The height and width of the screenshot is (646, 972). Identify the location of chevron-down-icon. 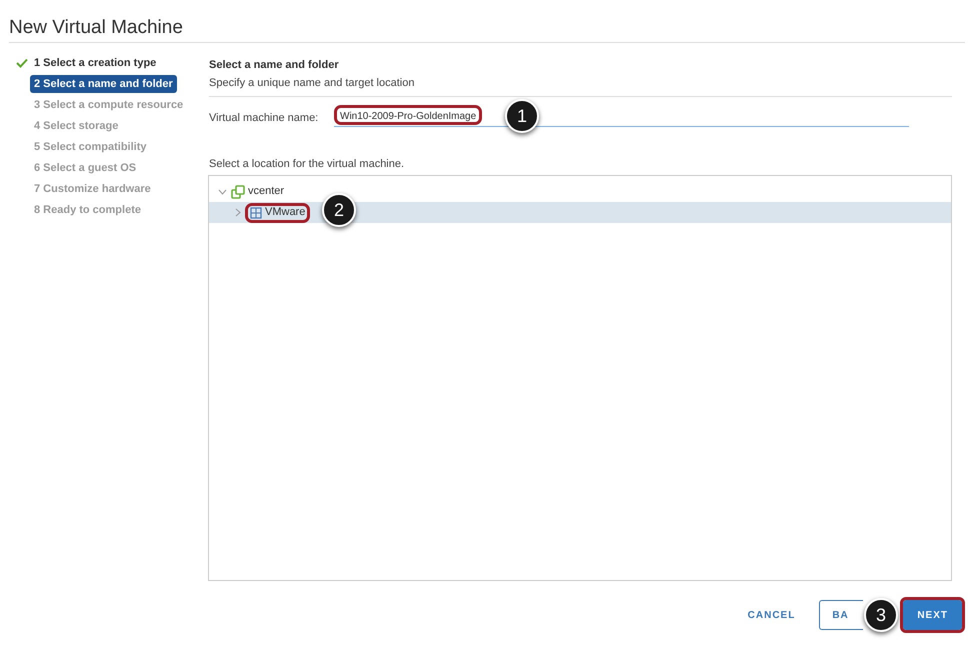
(222, 191).